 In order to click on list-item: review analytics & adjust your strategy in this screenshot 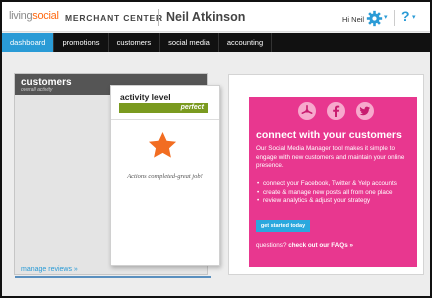, I will do `click(335, 201)`.